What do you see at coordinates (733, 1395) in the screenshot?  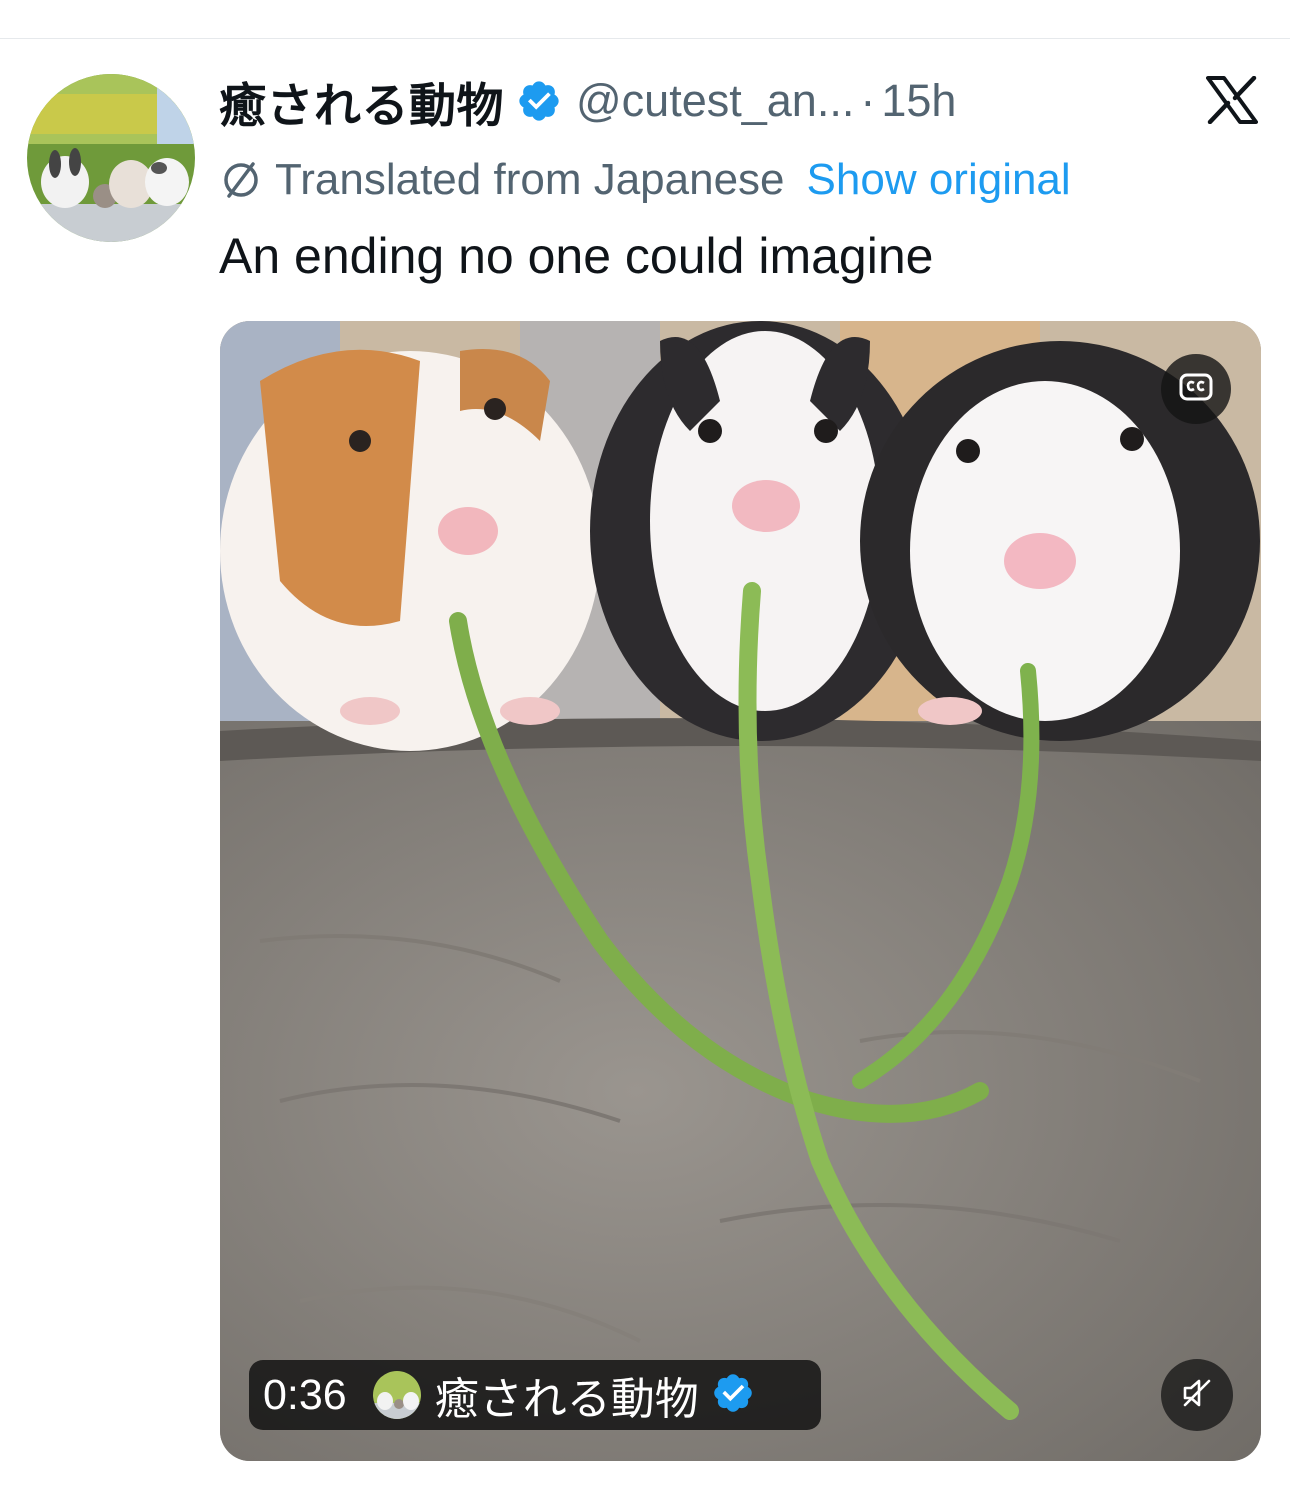 I see `badge-verified-icon` at bounding box center [733, 1395].